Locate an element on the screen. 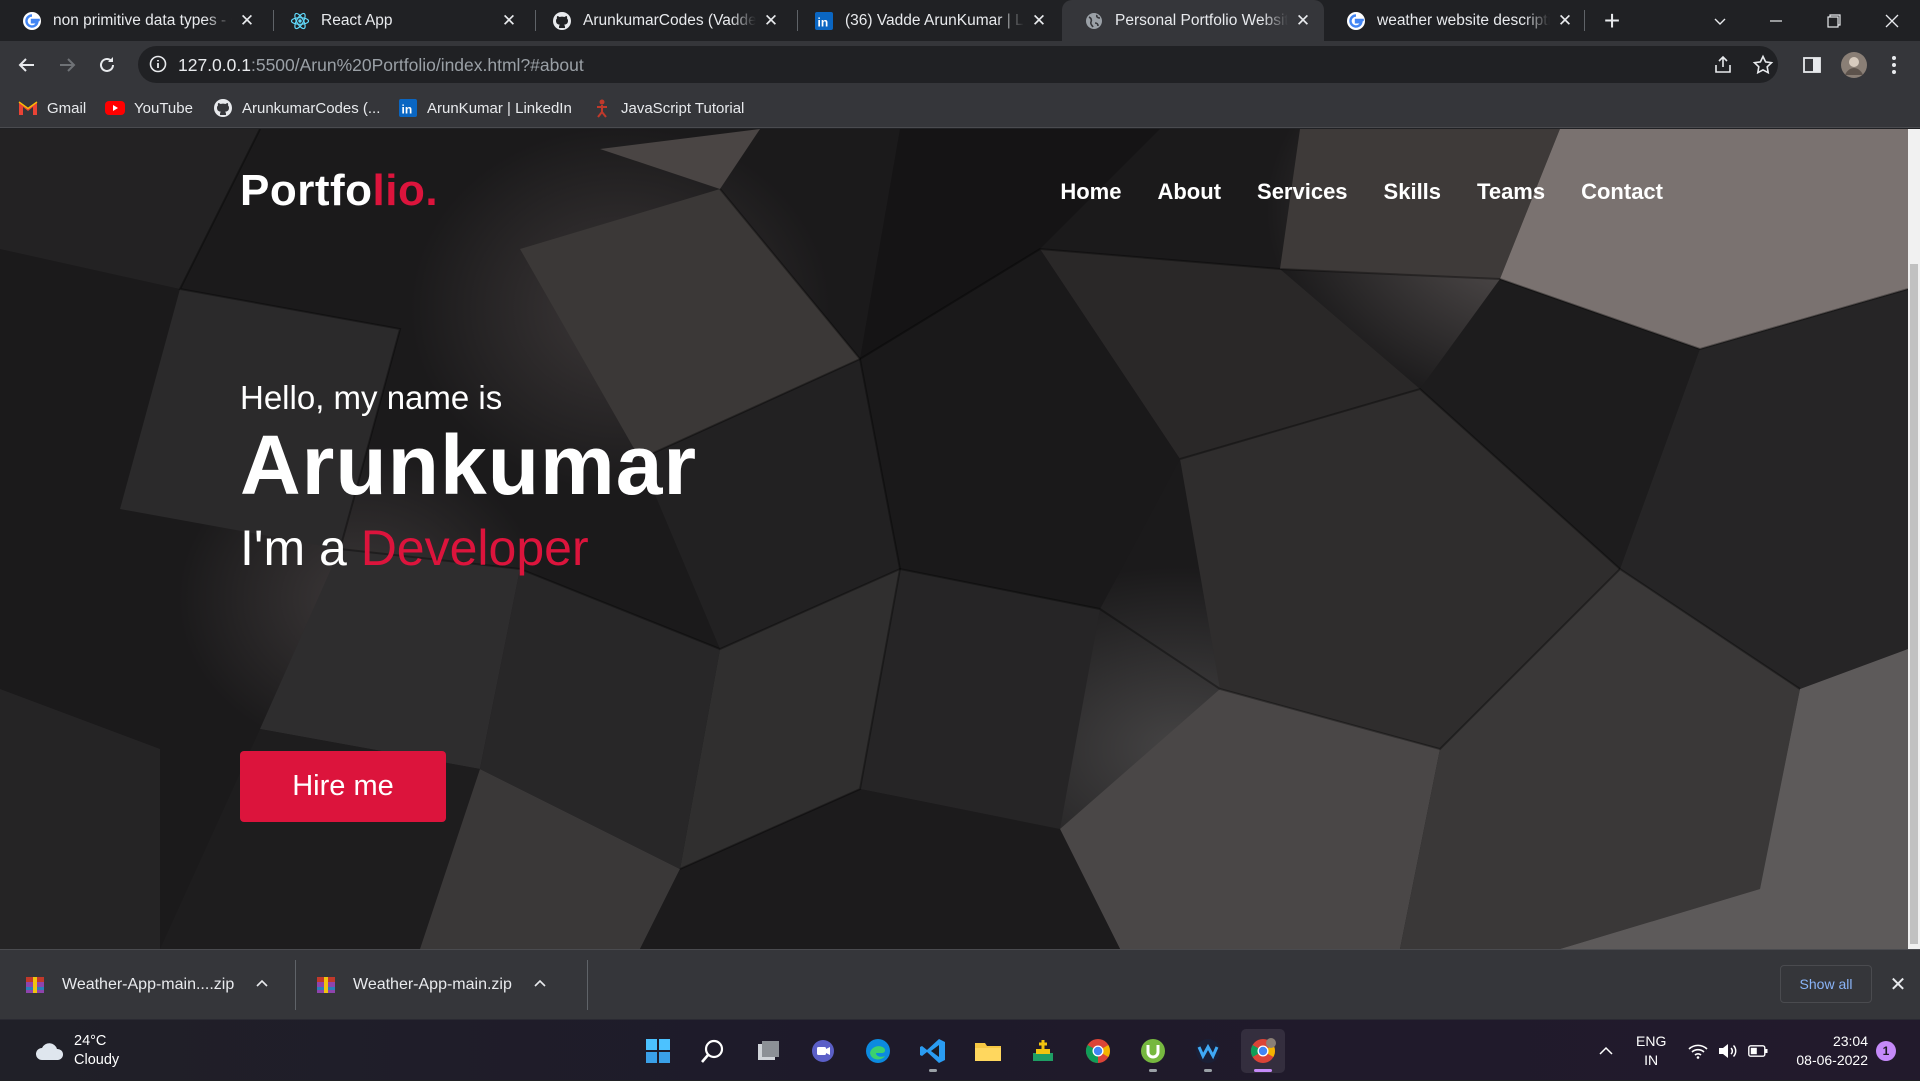 The width and height of the screenshot is (1920, 1081). download-filename: Weather-App-main....zip is located at coordinates (148, 984).